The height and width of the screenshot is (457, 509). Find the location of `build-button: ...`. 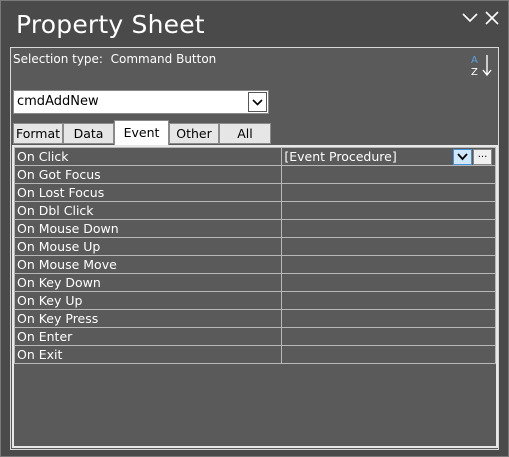

build-button: ... is located at coordinates (482, 157).